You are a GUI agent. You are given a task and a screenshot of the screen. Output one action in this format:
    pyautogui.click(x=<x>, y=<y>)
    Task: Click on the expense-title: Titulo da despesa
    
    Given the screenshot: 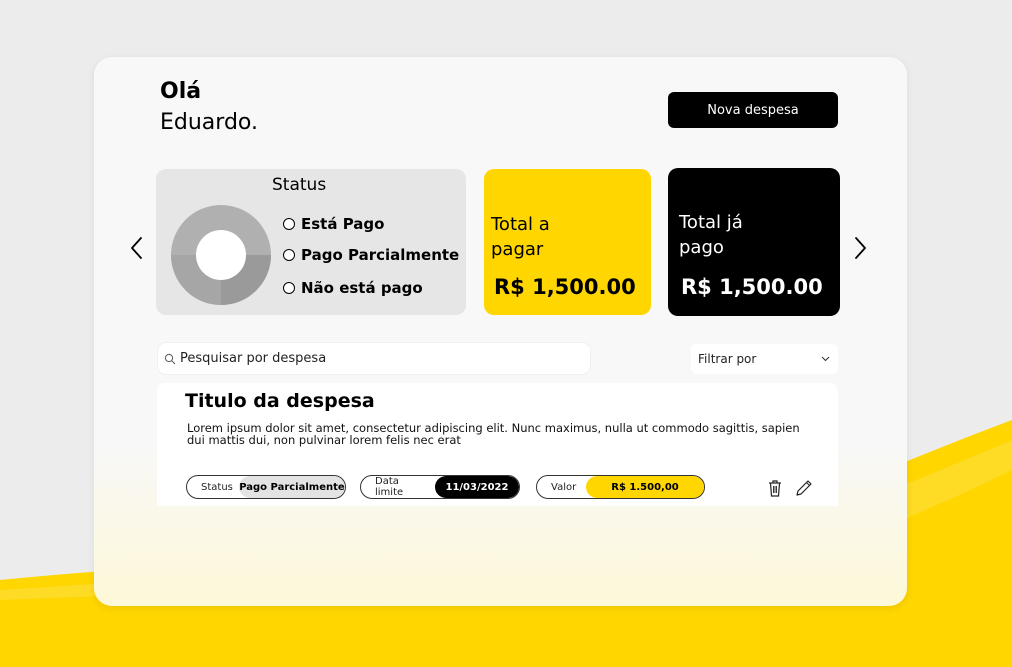 What is the action you would take?
    pyautogui.click(x=280, y=401)
    